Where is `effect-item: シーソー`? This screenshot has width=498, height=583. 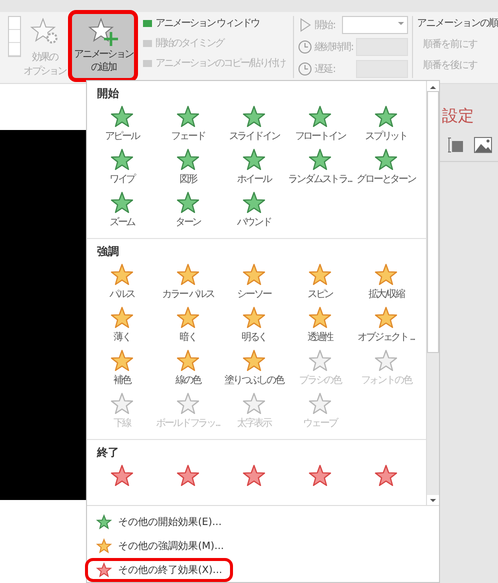
effect-item: シーソー is located at coordinates (254, 283).